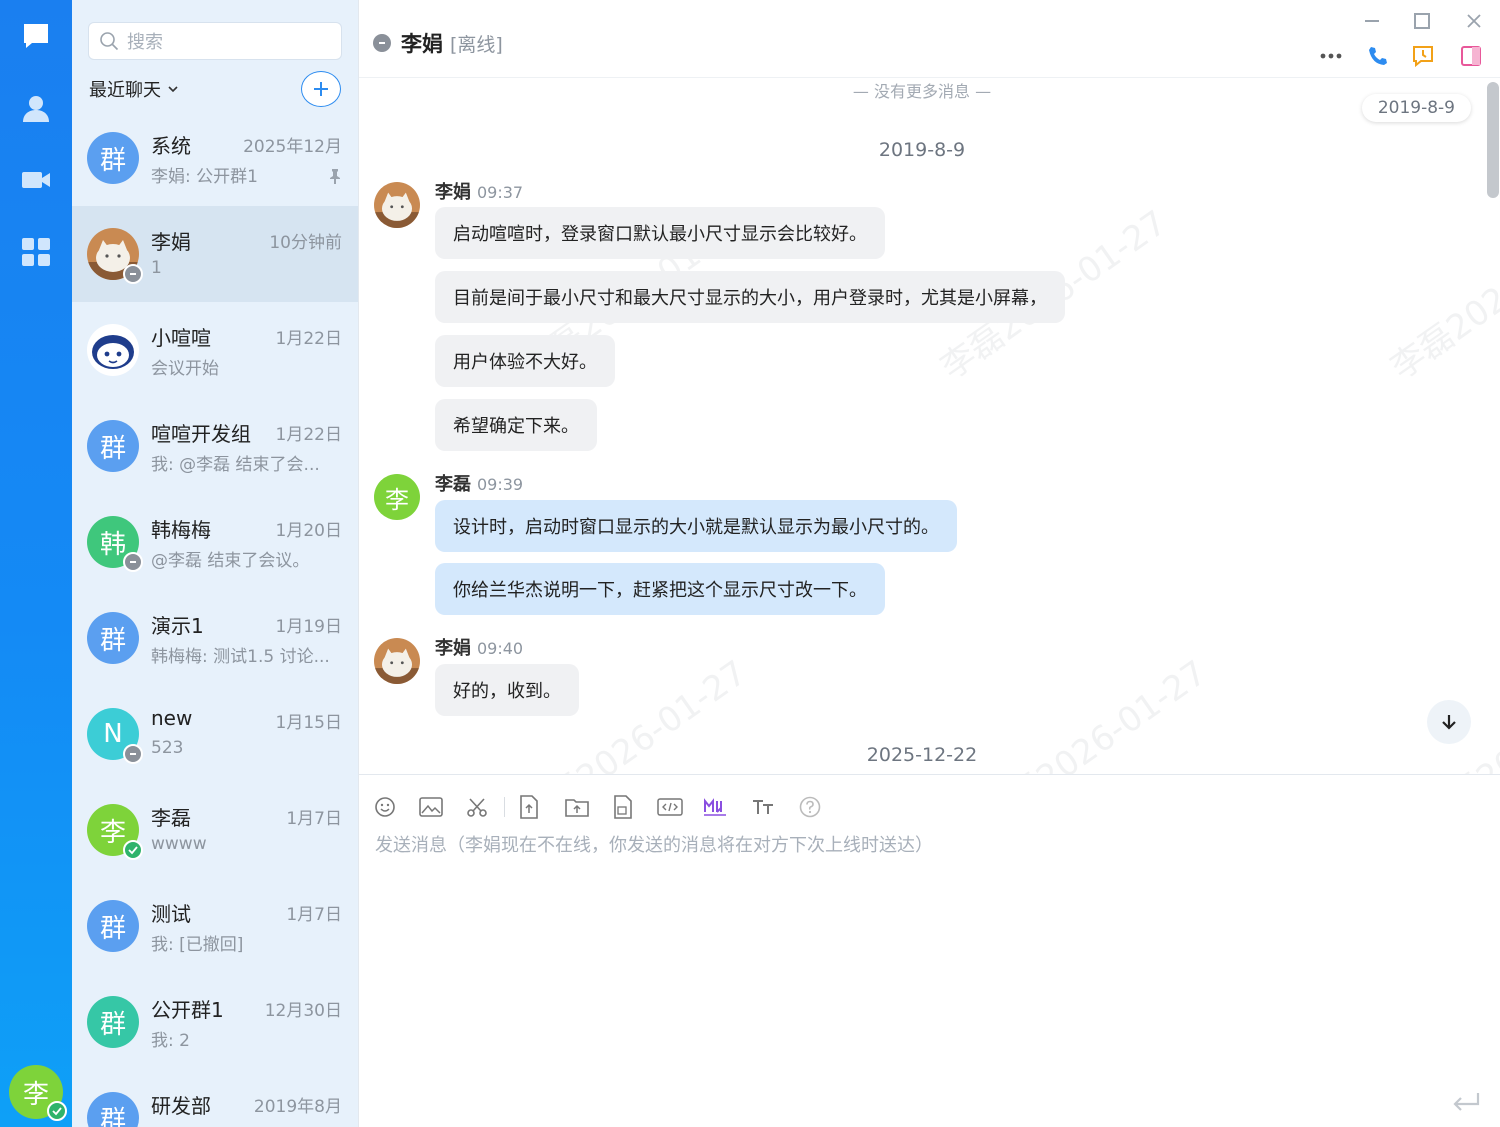 This screenshot has height=1127, width=1500. I want to click on minimize-button, so click(1372, 21).